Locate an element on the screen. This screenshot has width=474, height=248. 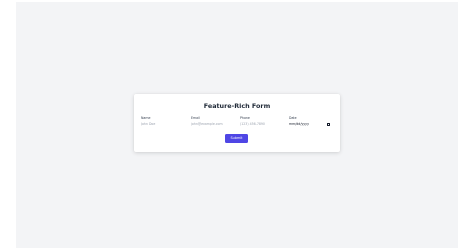
phone-field: Phone (123) 456-7890 is located at coordinates (263, 122).